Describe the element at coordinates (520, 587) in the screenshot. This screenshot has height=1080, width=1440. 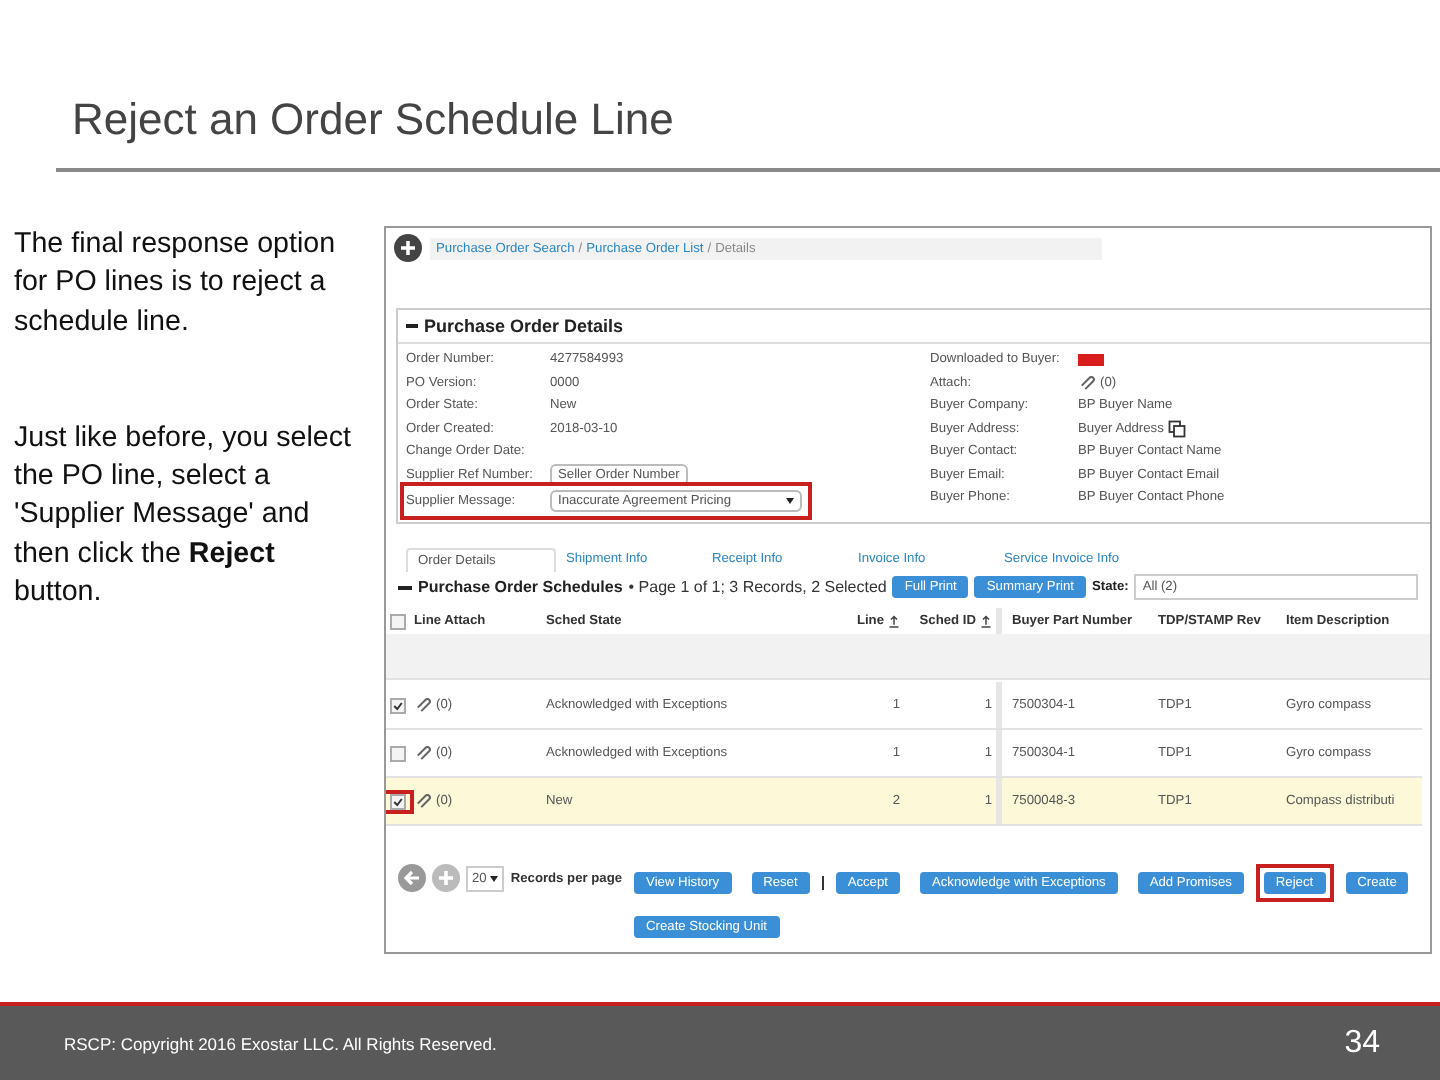
I see `section-title: Purchase Order Schedules` at that location.